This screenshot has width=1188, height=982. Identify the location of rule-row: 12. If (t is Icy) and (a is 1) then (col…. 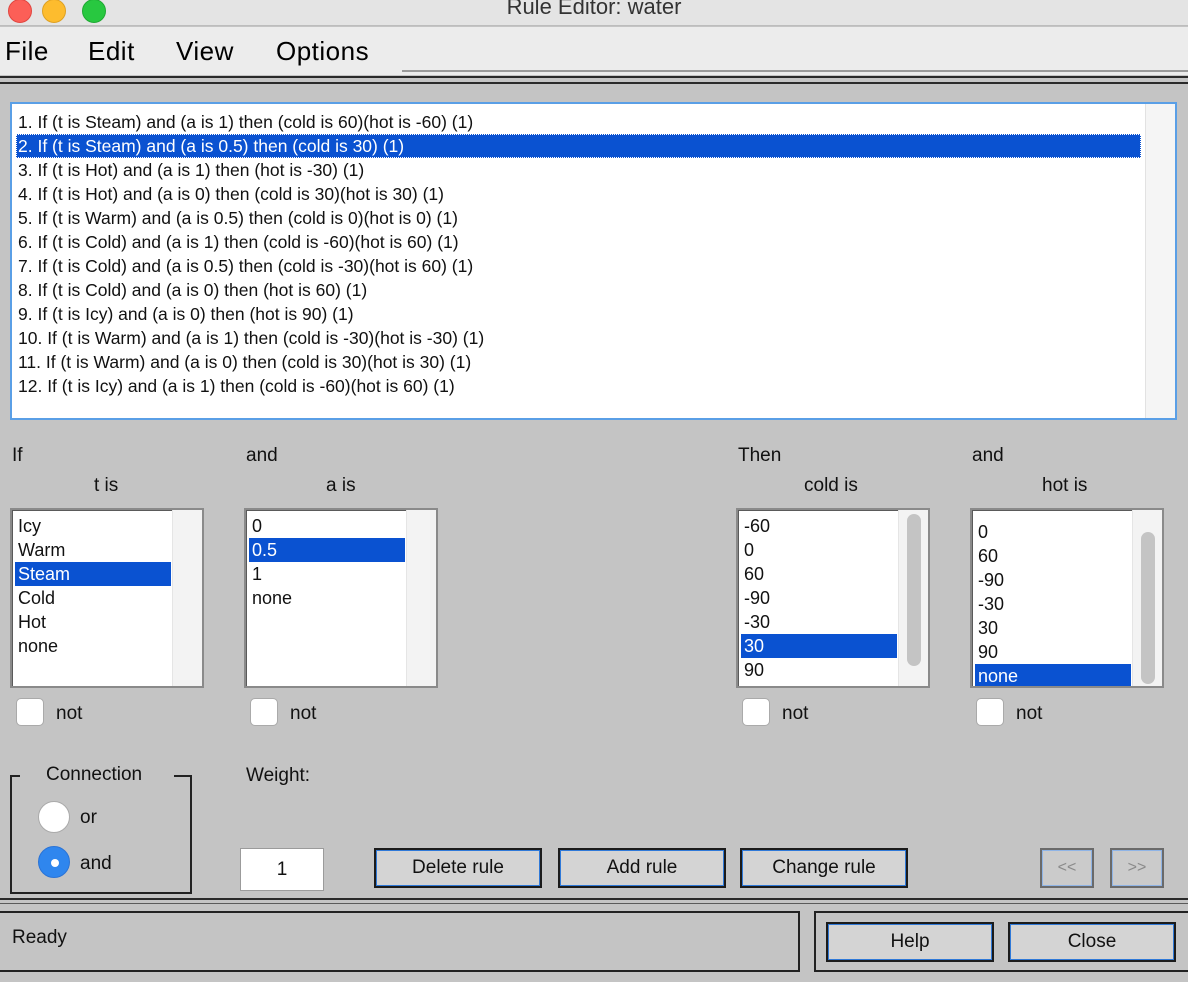
(578, 386).